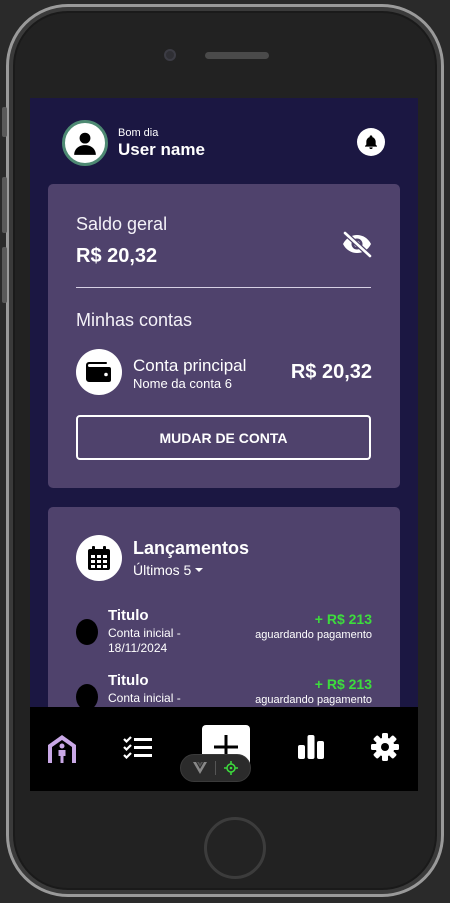  Describe the element at coordinates (331, 372) in the screenshot. I see `account-amount: R$ 20,32` at that location.